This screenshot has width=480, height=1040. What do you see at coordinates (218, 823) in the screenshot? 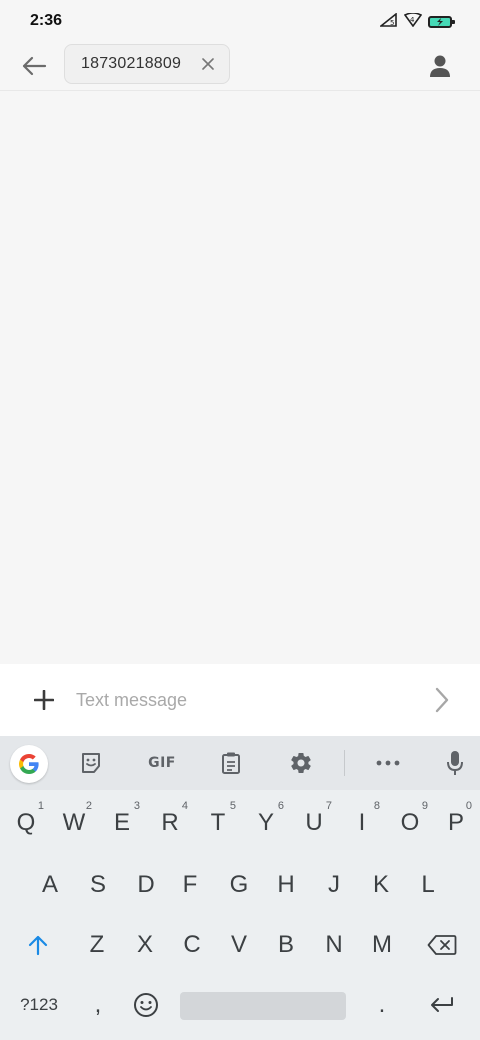
I see `key-t: 5T` at bounding box center [218, 823].